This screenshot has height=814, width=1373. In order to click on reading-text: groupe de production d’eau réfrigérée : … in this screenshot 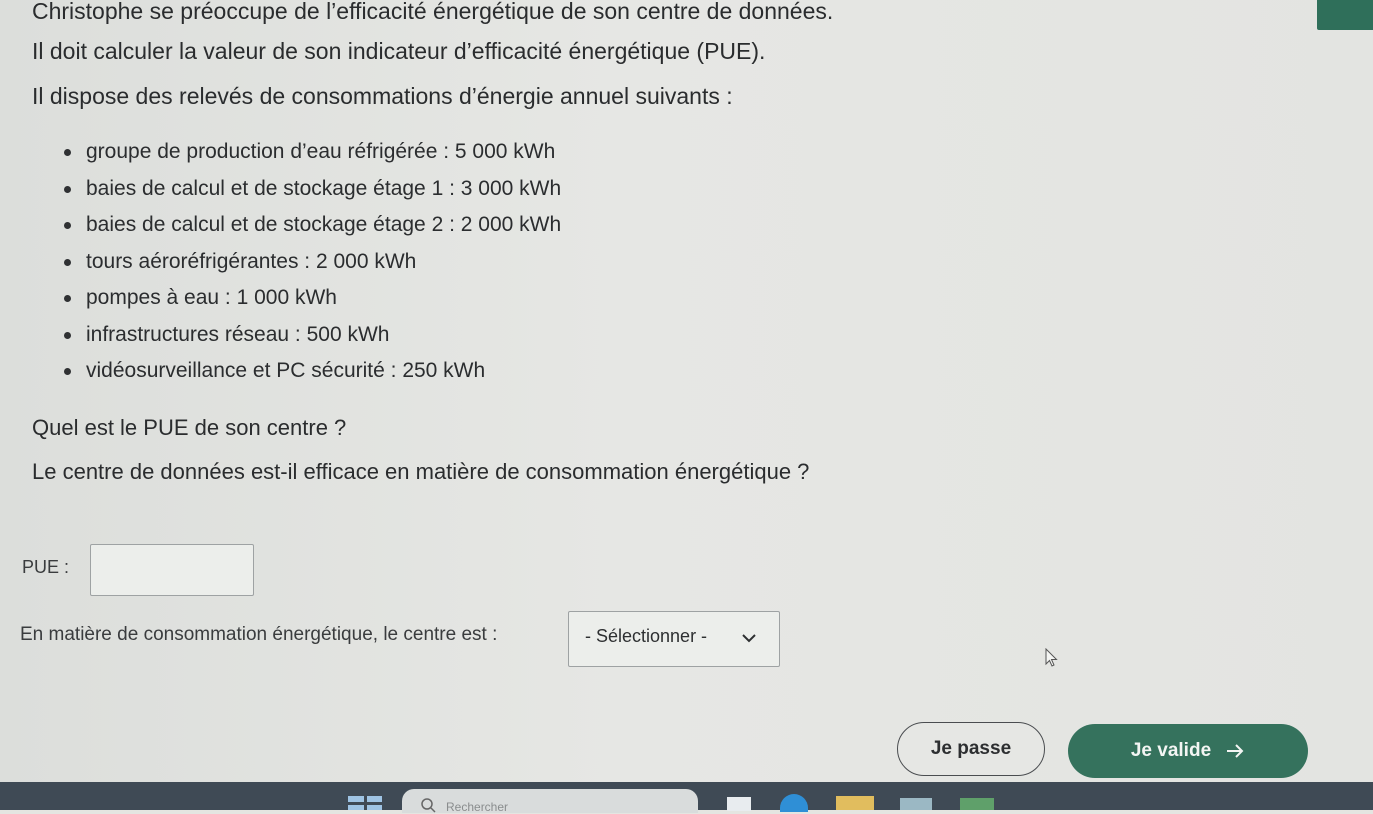, I will do `click(321, 151)`.